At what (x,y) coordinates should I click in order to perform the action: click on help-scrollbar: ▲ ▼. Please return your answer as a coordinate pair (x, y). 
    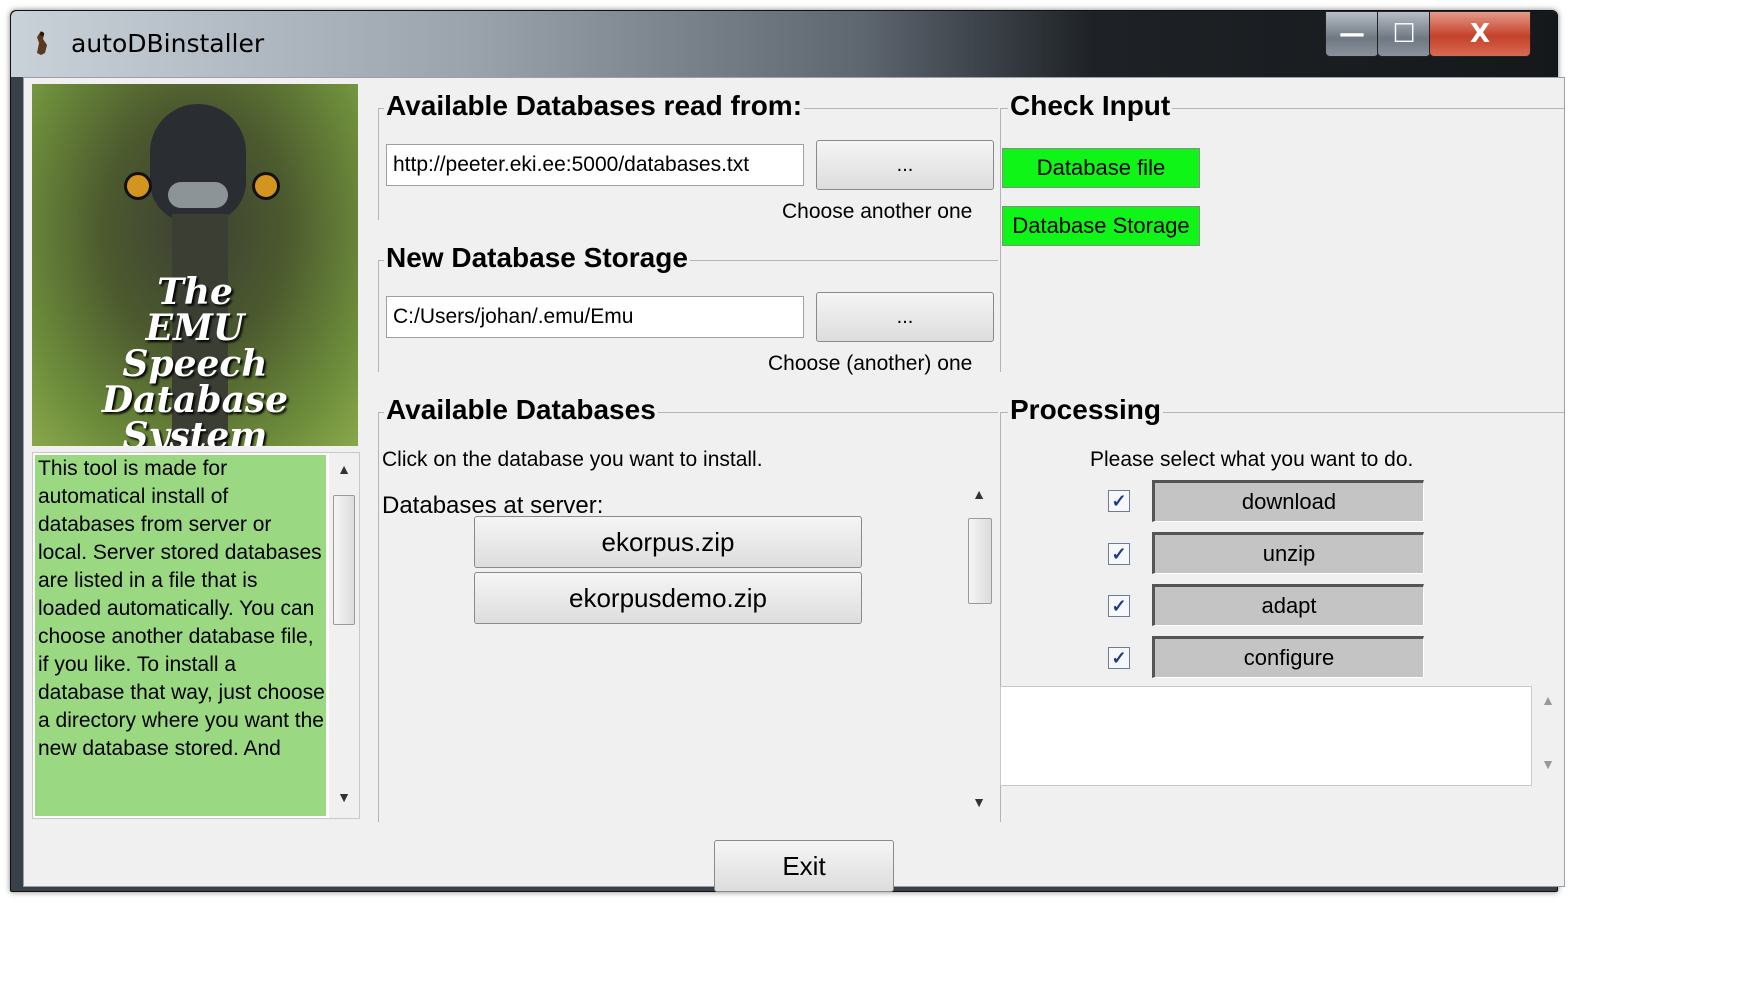
    Looking at the image, I should click on (344, 635).